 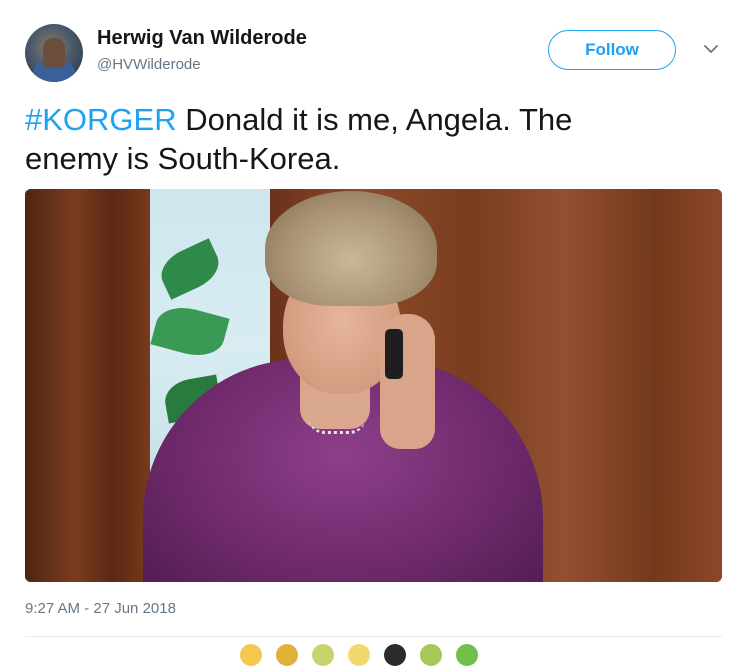 What do you see at coordinates (351, 248) in the screenshot?
I see `person-hair` at bounding box center [351, 248].